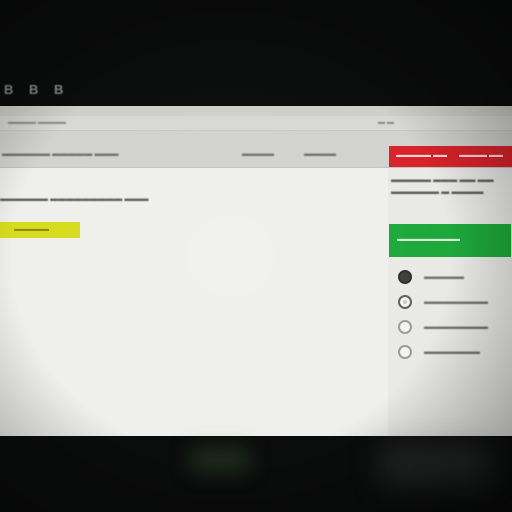  I want to click on option-label: ▬▬▬▬▬▬▬, so click(452, 351).